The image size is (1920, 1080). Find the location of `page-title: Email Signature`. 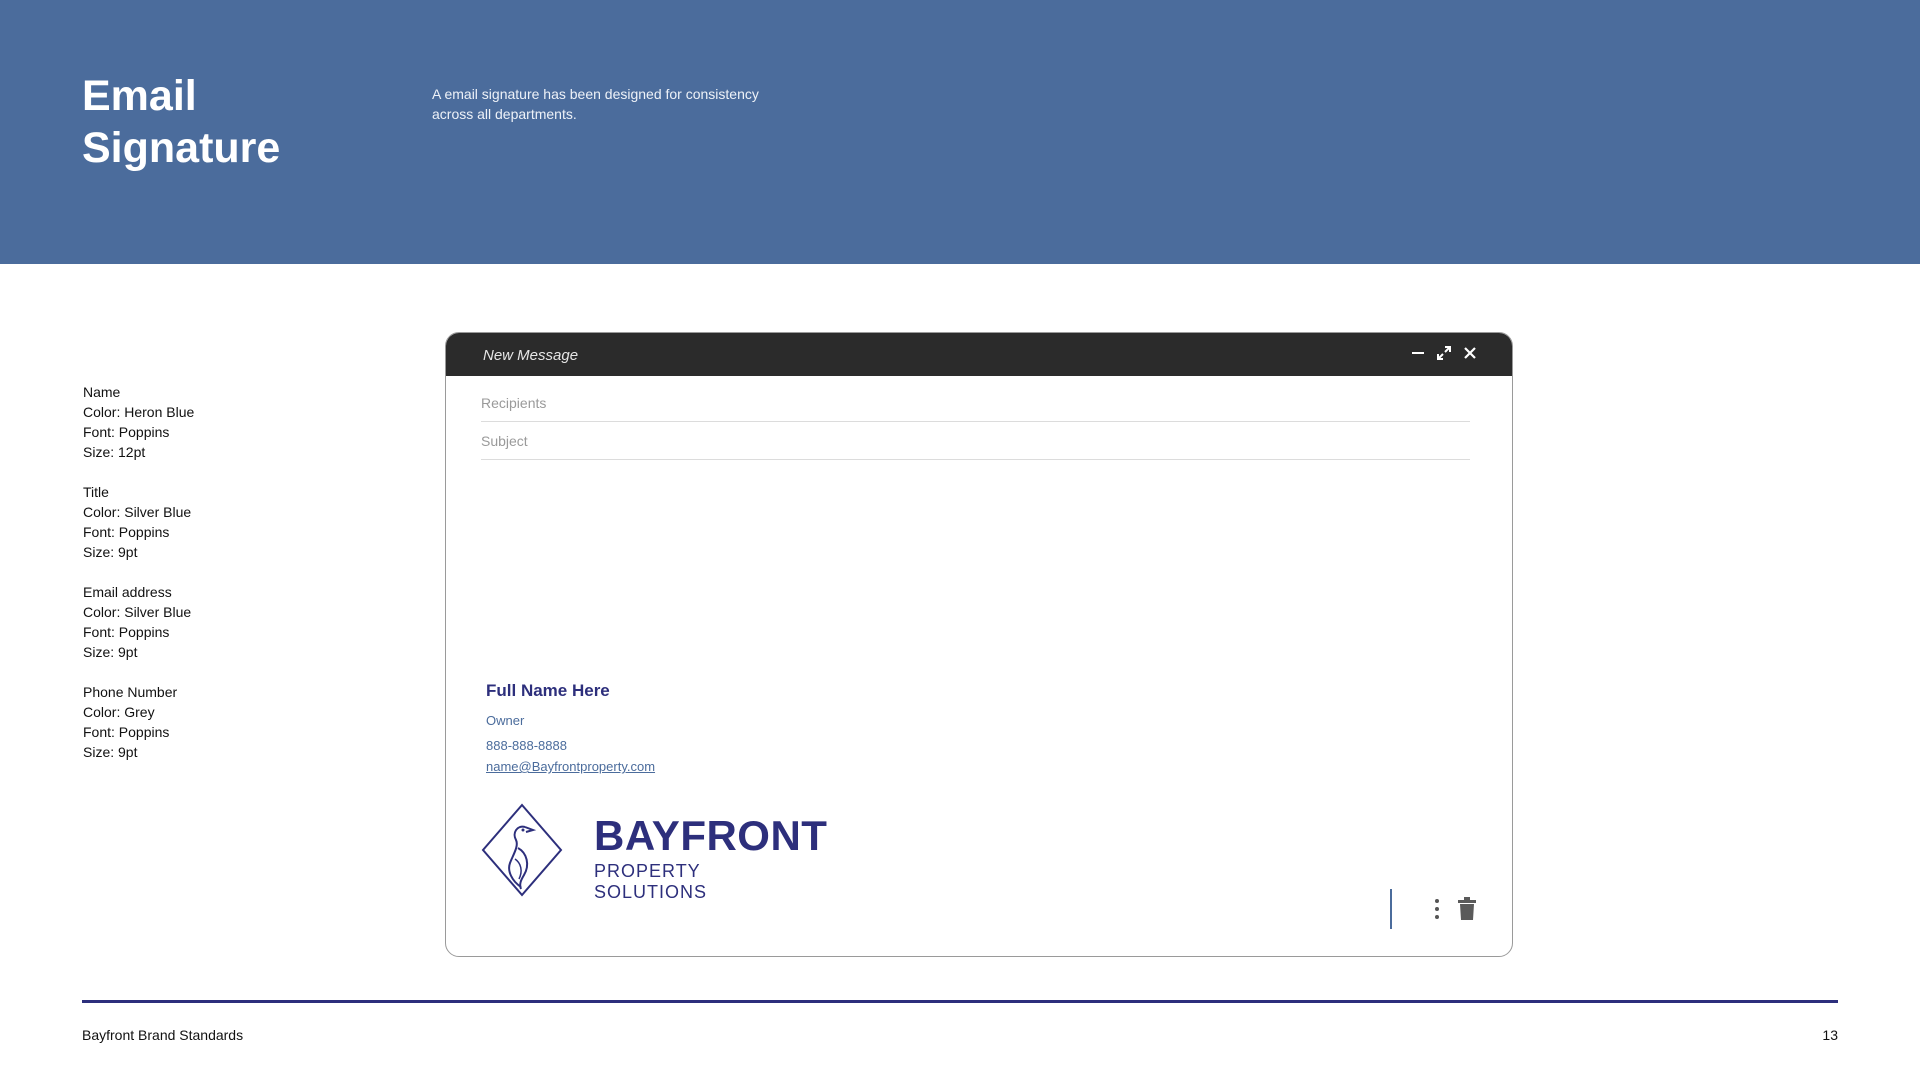

page-title: Email Signature is located at coordinates (212, 122).